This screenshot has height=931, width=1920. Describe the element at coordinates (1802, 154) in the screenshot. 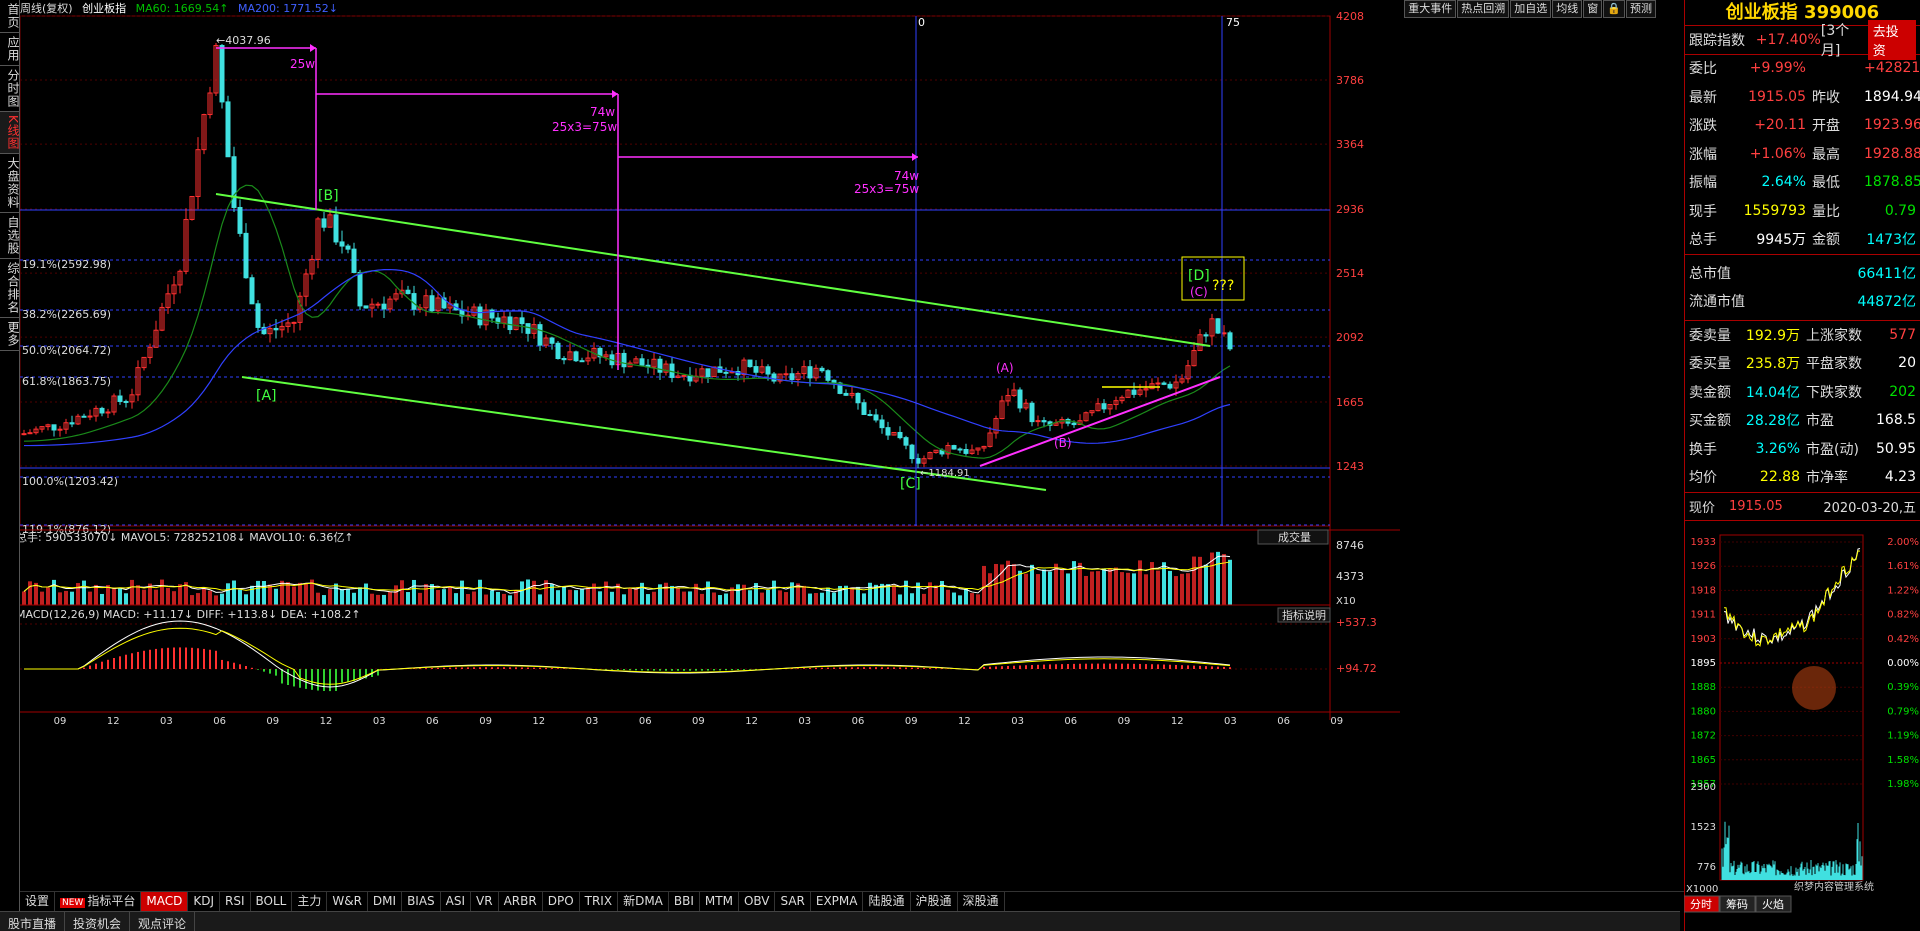

I see `rows1-row: 涨幅 +1.06% 最高 1928.88` at that location.